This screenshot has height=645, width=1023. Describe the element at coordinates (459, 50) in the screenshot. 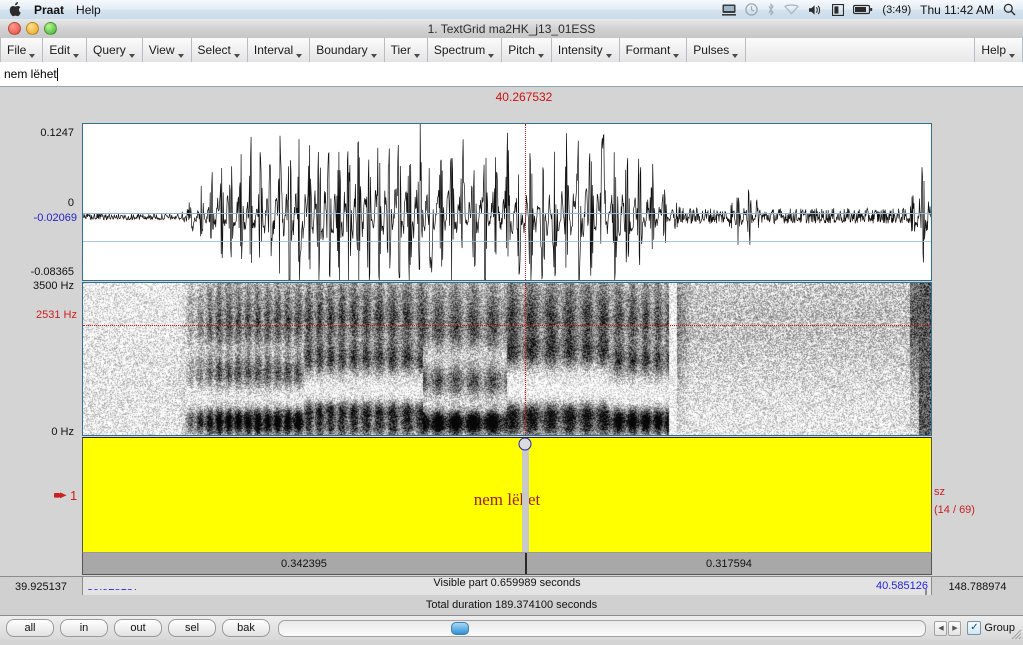

I see `menu-item-label: Spectrum` at that location.